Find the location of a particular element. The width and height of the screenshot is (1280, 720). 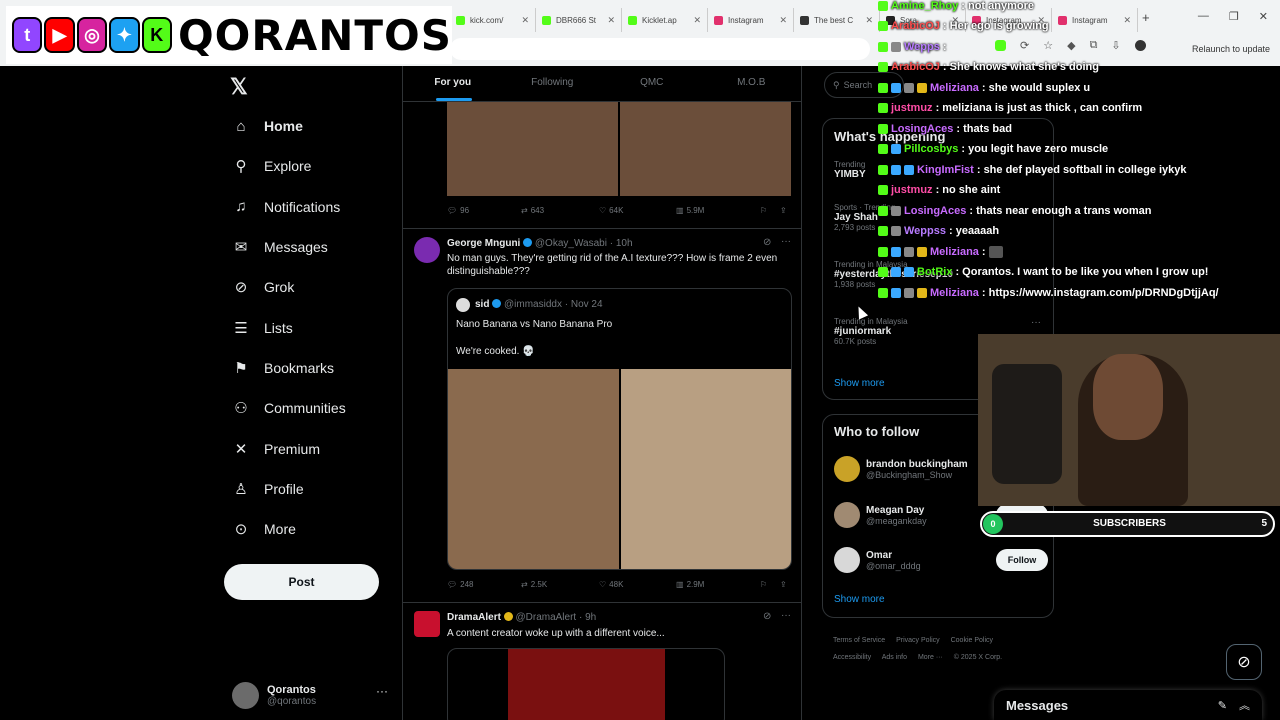

new-tab-button: + is located at coordinates (1146, 17).